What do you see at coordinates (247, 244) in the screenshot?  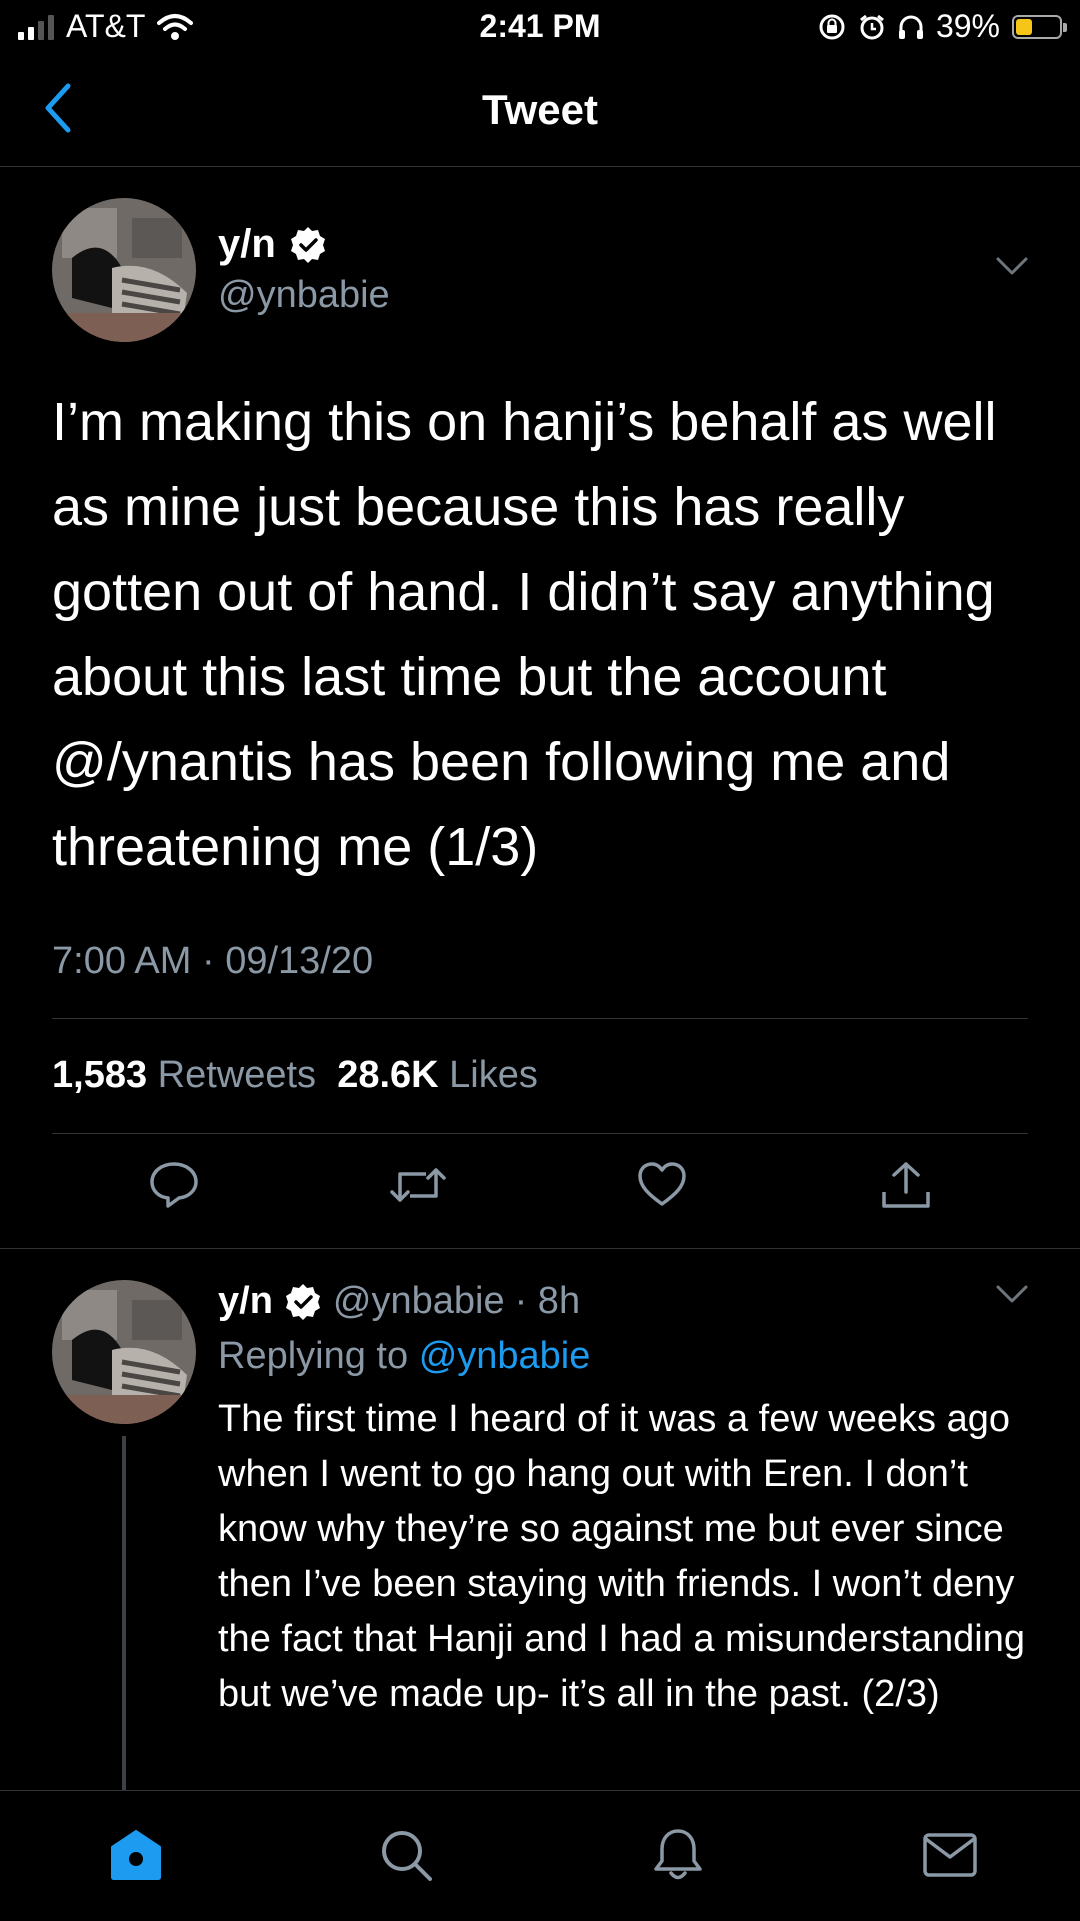 I see `author-display-name: y/n` at bounding box center [247, 244].